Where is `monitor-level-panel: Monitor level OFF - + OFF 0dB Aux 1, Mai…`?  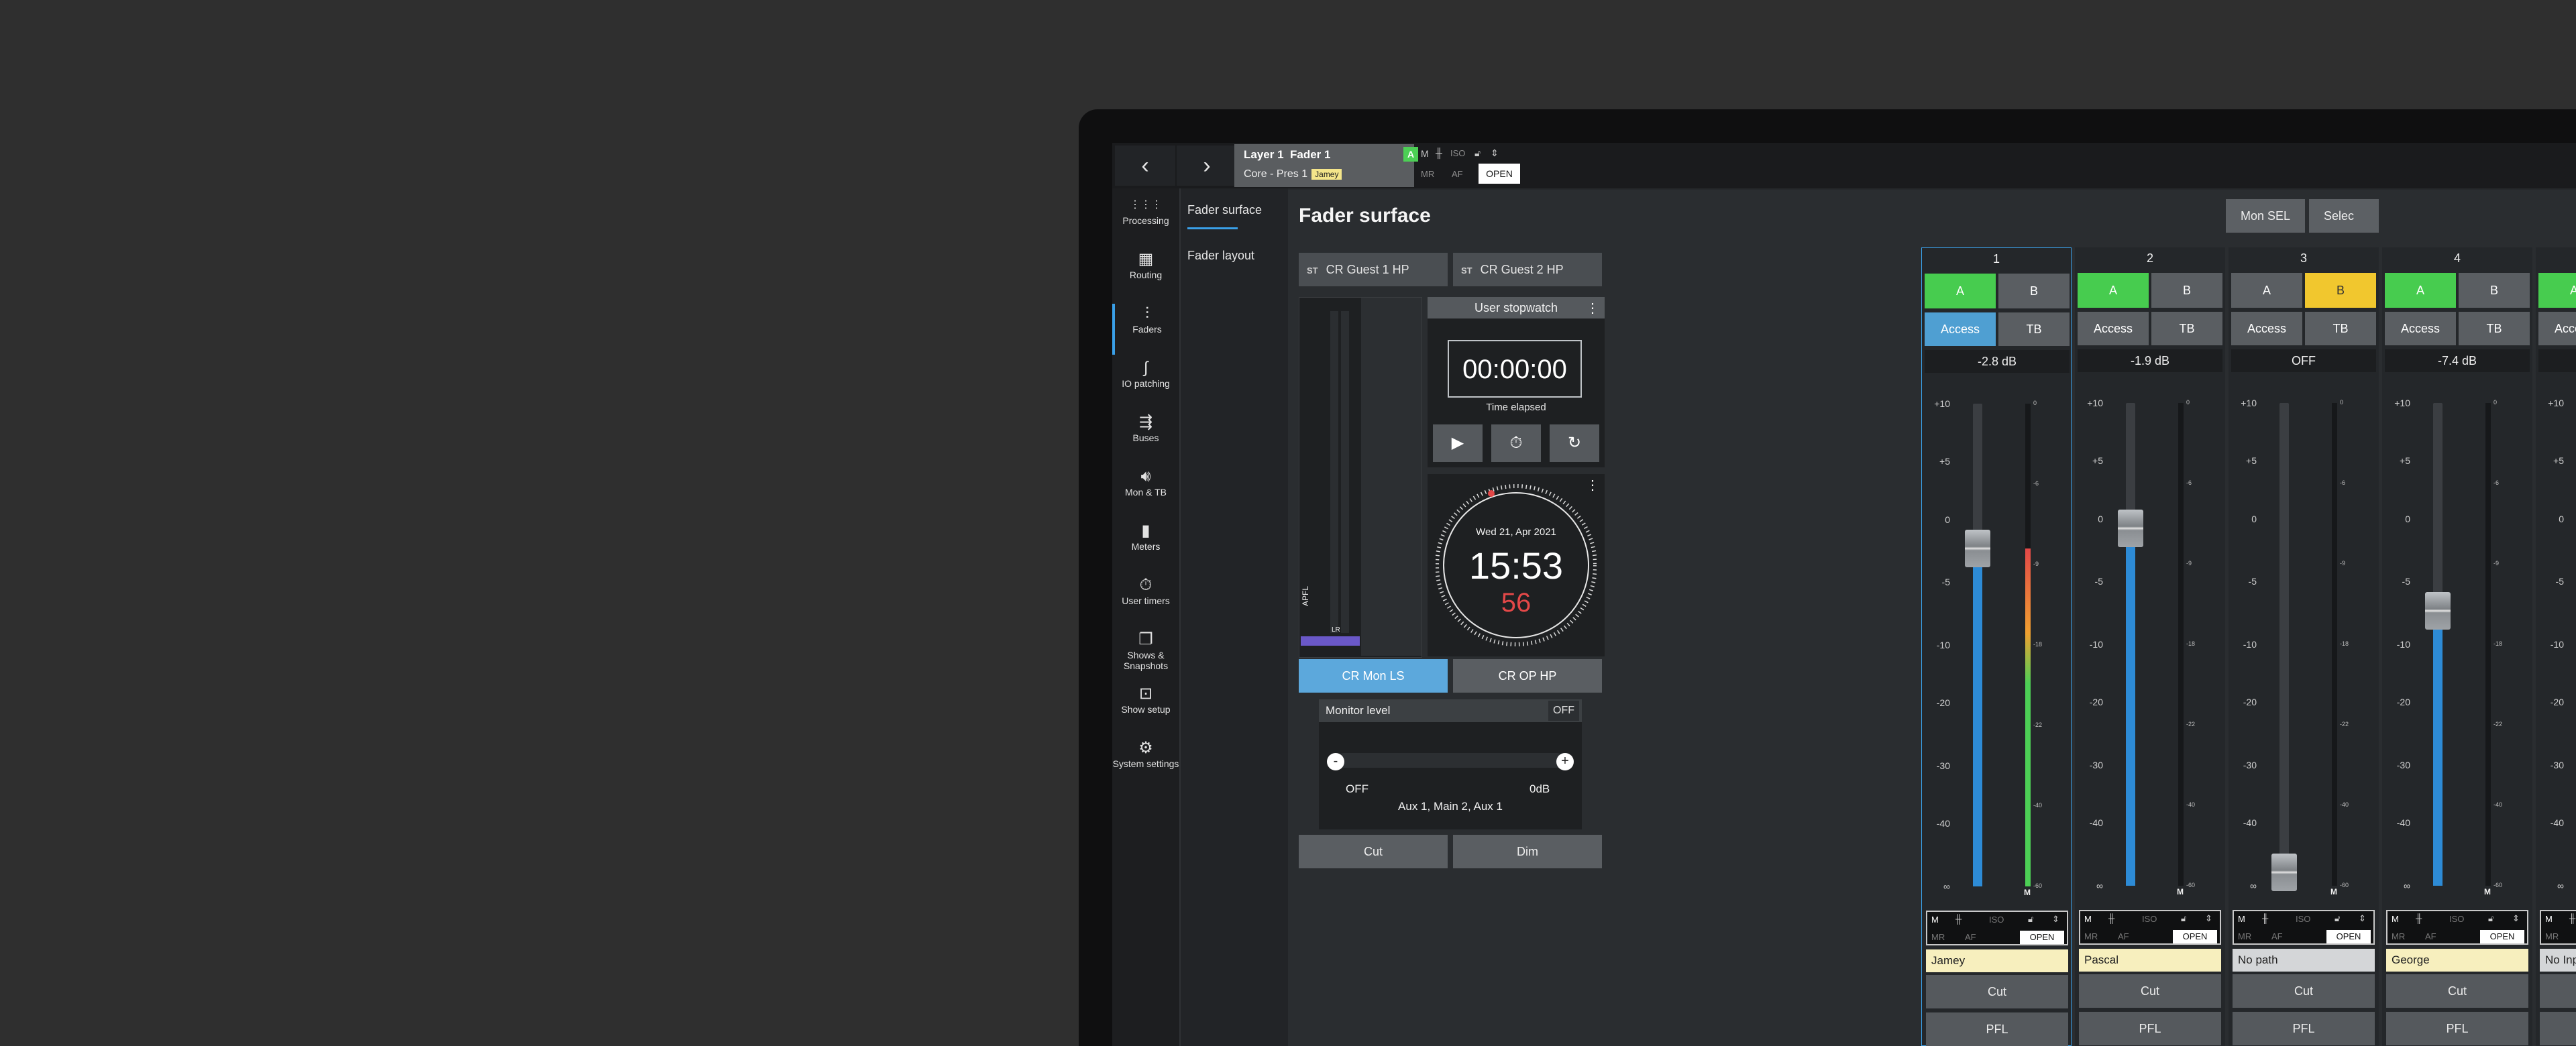
monitor-level-panel: Monitor level OFF - + OFF 0dB Aux 1, Mai… is located at coordinates (1450, 764).